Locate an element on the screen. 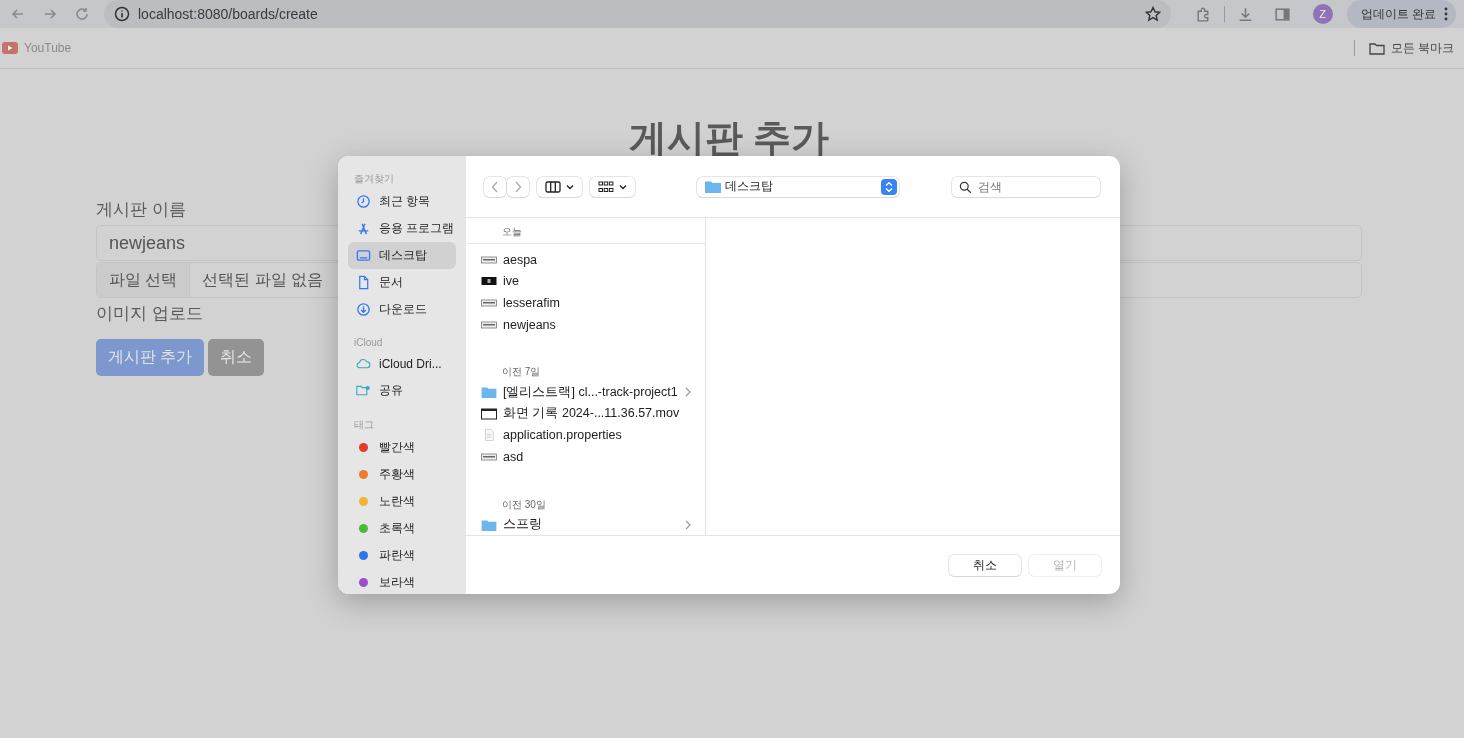 The width and height of the screenshot is (1464, 738). group-heading: 이전 7일 is located at coordinates (521, 372).